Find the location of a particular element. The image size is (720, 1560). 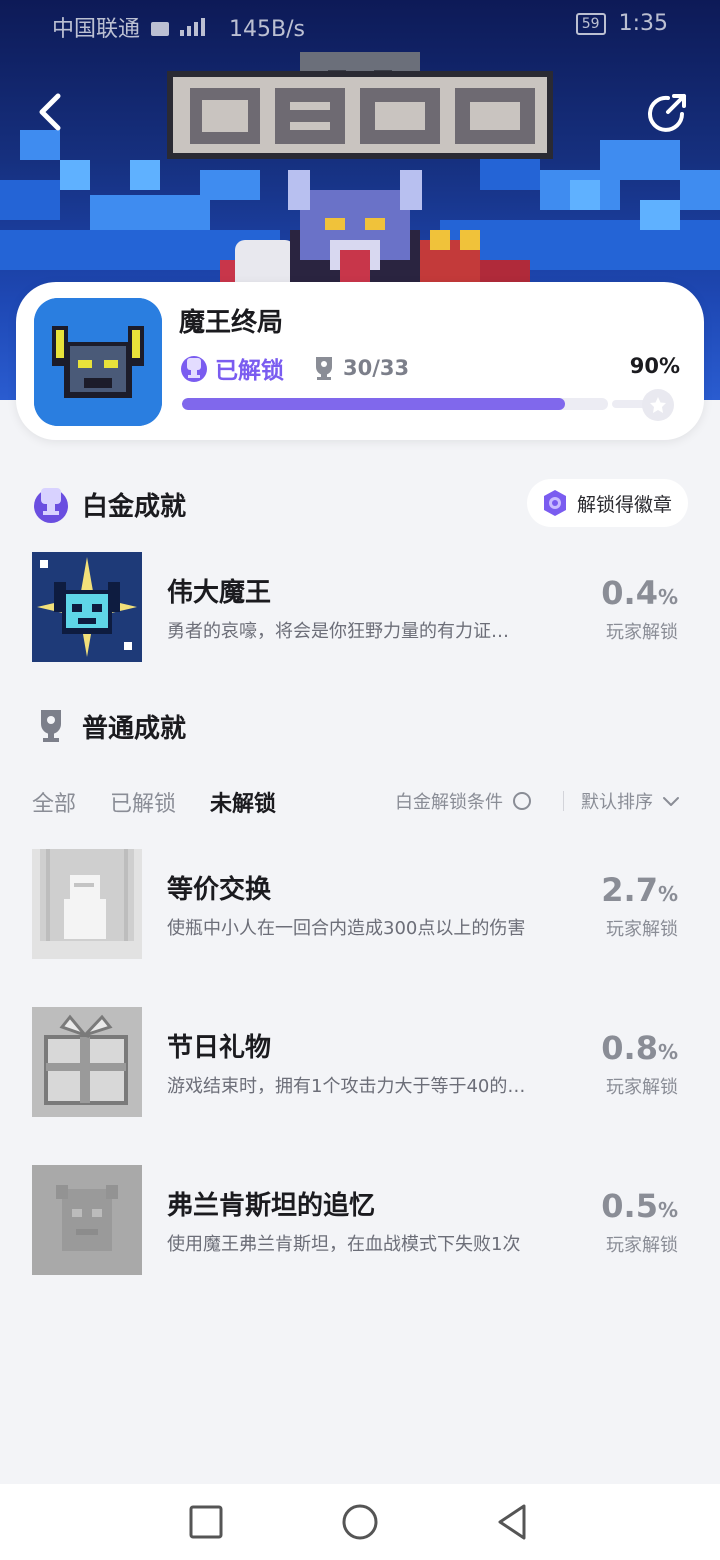

platinum-condition-label: 白金解锁条件 is located at coordinates (449, 802).